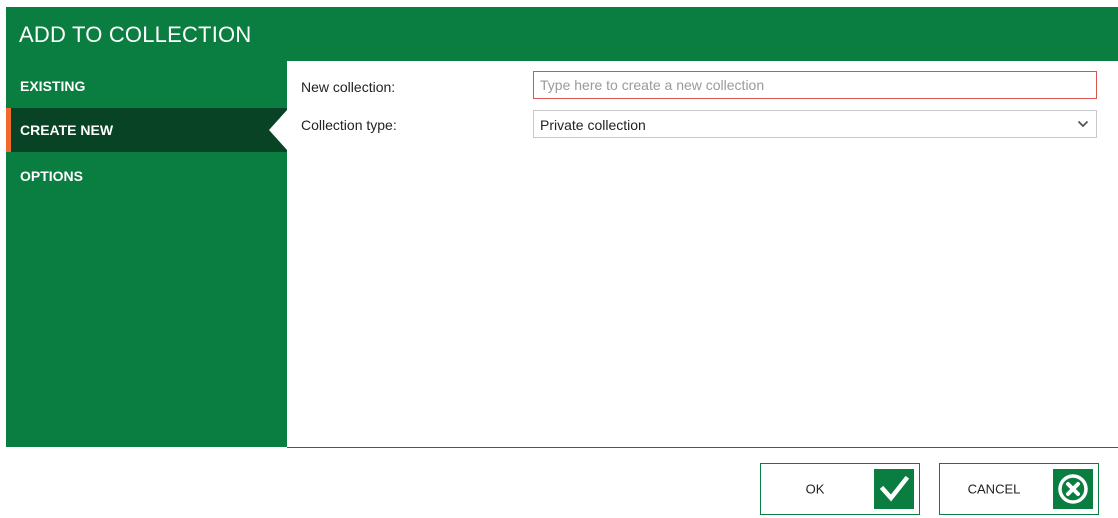 The image size is (1118, 518). I want to click on sidebar-item-create-new: CREATE NEW, so click(146, 130).